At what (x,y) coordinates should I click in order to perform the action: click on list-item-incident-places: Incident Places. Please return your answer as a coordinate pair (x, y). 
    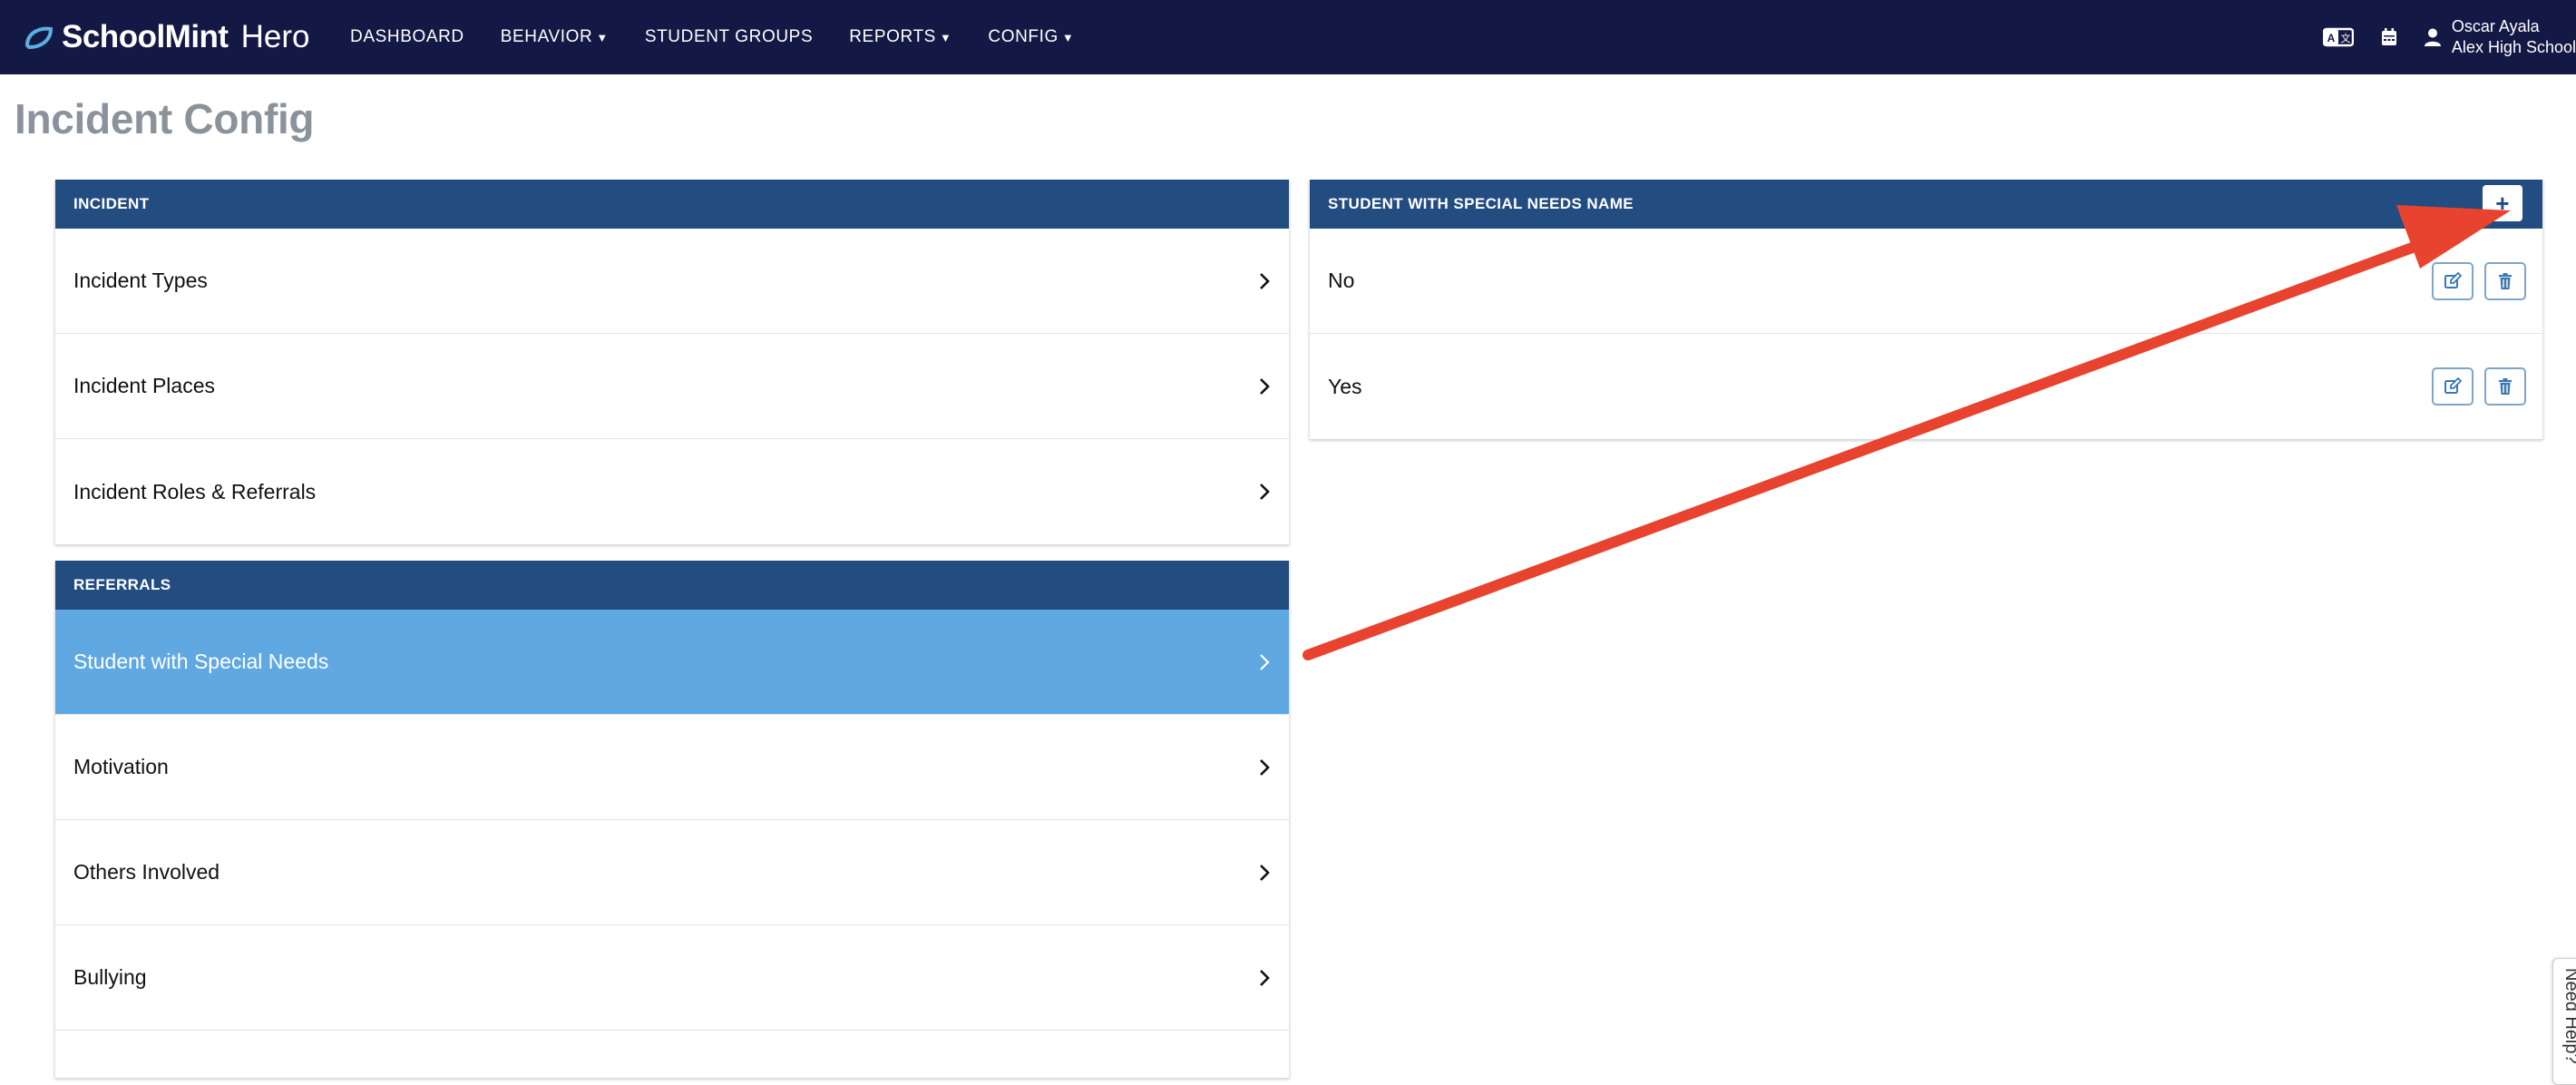
    Looking at the image, I should click on (672, 386).